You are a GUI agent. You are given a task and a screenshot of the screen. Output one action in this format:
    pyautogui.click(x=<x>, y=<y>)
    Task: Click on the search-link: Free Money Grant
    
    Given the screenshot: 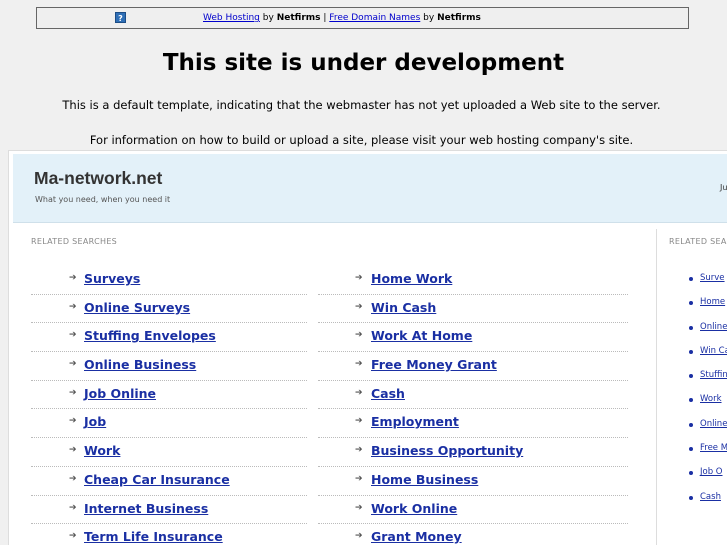 What is the action you would take?
    pyautogui.click(x=434, y=364)
    